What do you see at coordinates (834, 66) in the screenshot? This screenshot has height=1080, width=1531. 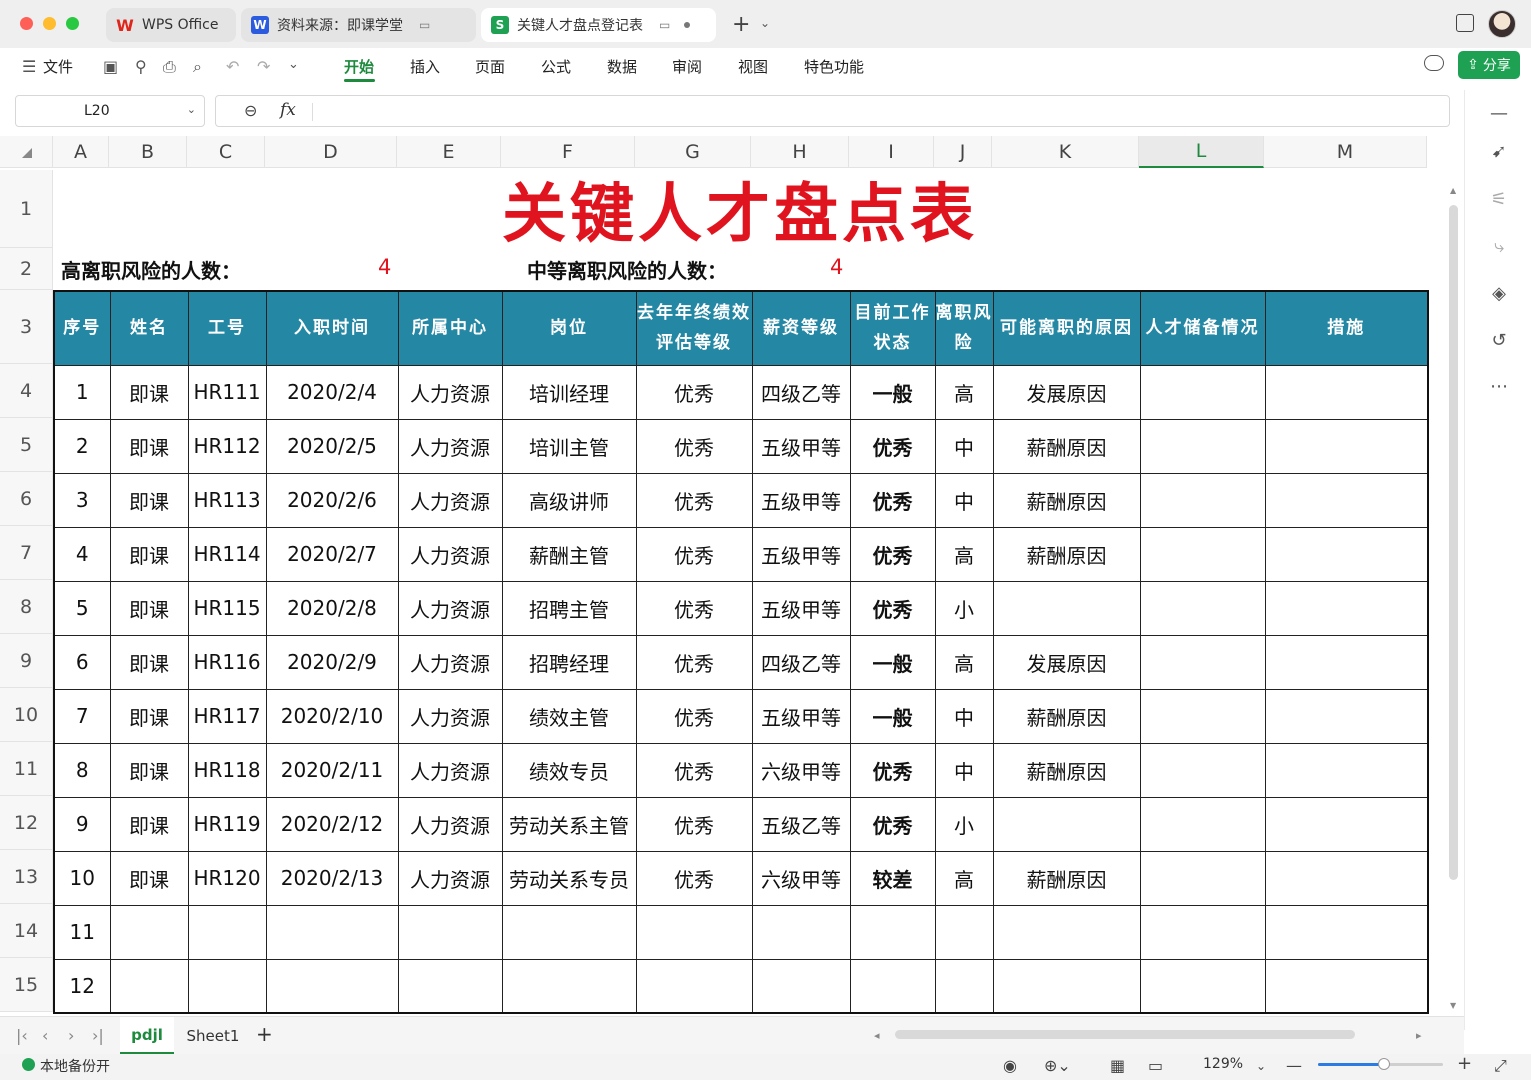 I see `tab-special-features: 特色功能` at bounding box center [834, 66].